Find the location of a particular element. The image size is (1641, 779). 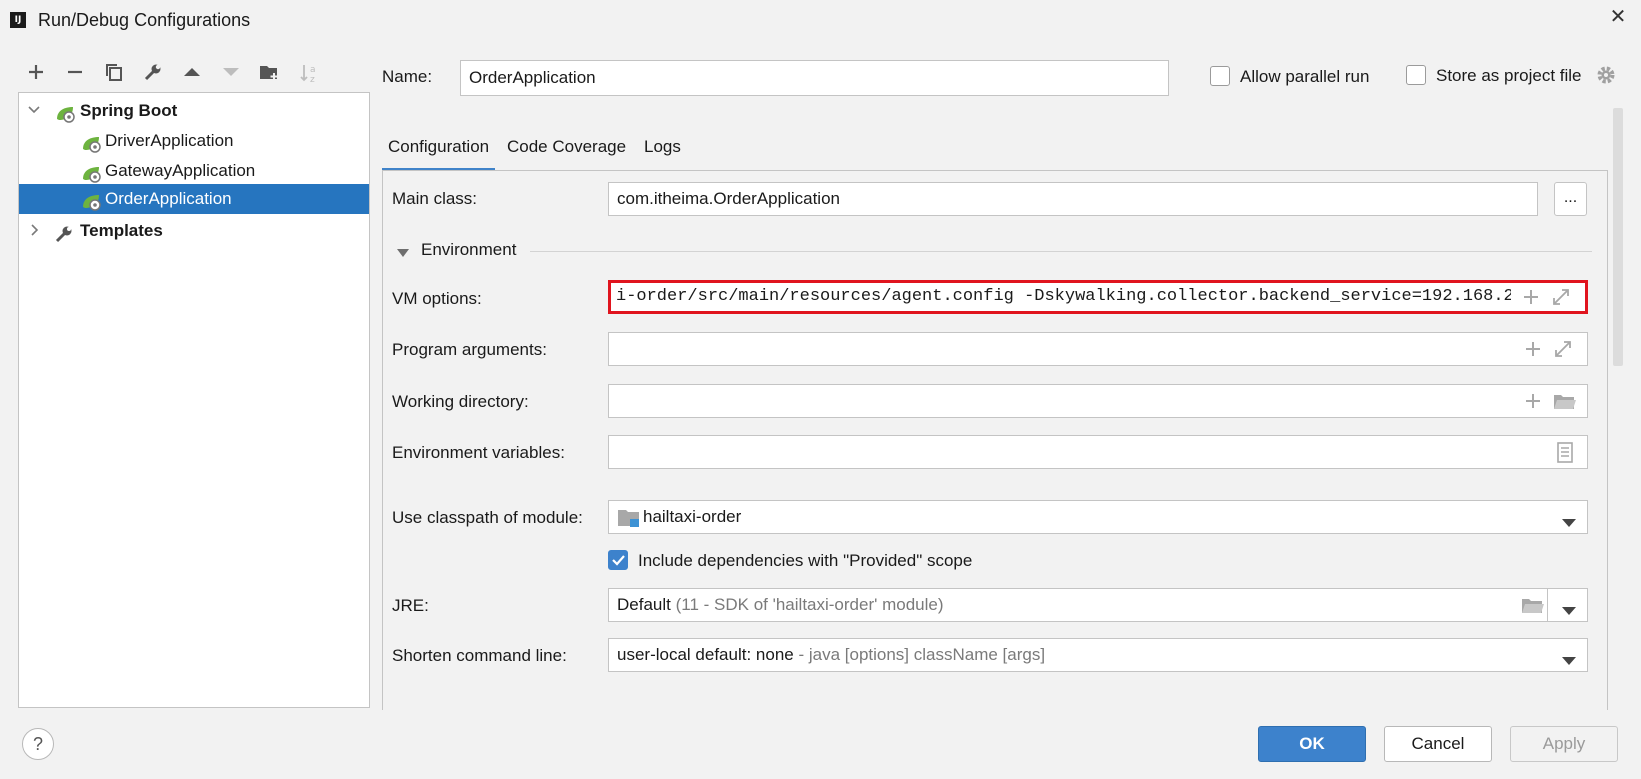

shorten-hint: - java [options] className [args] is located at coordinates (922, 654).